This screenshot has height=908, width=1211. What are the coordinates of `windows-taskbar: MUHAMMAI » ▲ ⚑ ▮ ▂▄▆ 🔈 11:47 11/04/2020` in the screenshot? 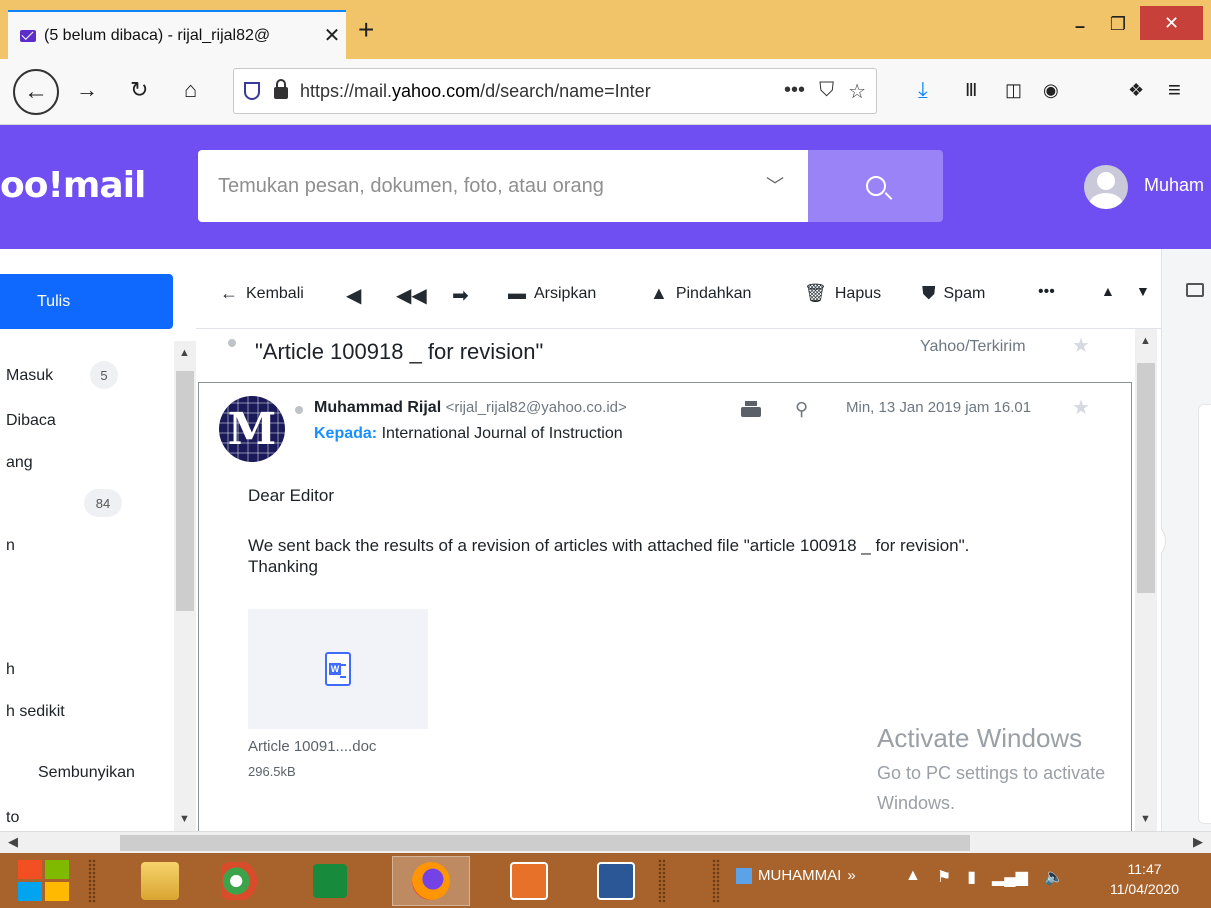 It's located at (605, 880).